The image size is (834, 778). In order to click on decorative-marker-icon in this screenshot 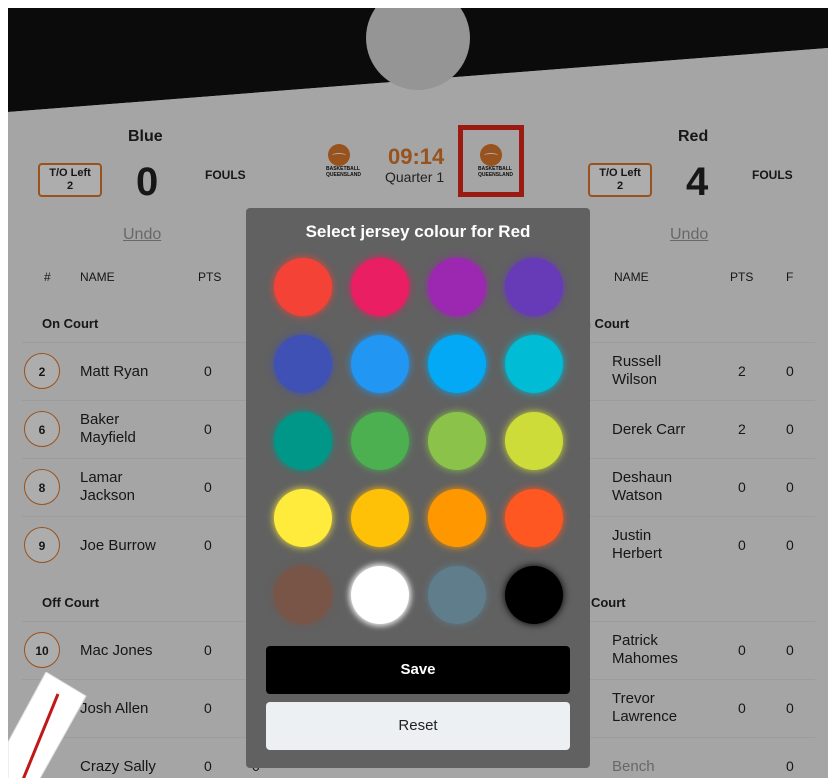, I will do `click(58, 724)`.